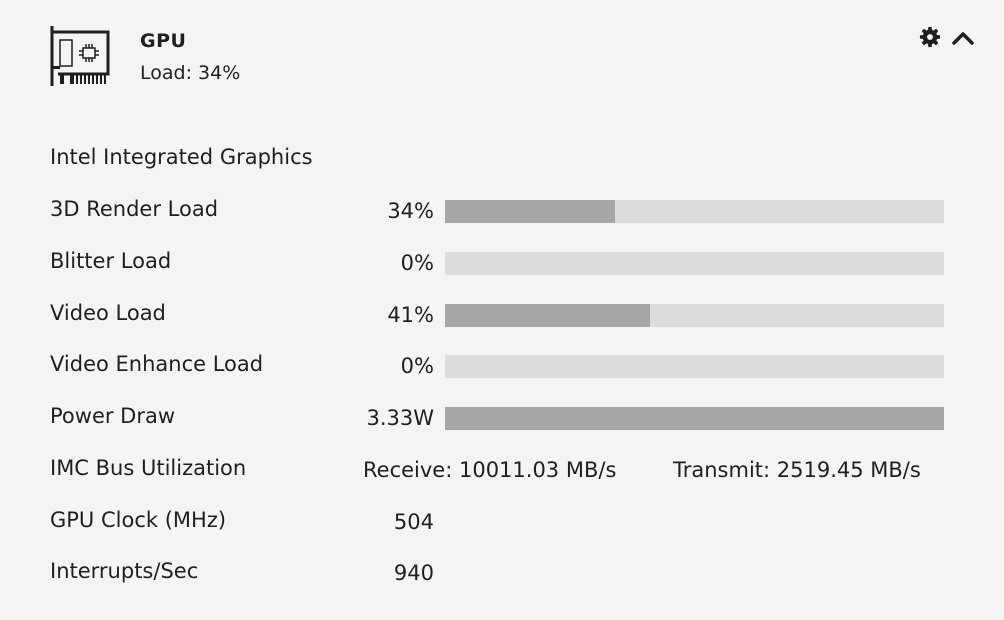 The height and width of the screenshot is (620, 1004). Describe the element at coordinates (502, 574) in the screenshot. I see `metric-row-interrupts: Interrupts/Sec 940` at that location.